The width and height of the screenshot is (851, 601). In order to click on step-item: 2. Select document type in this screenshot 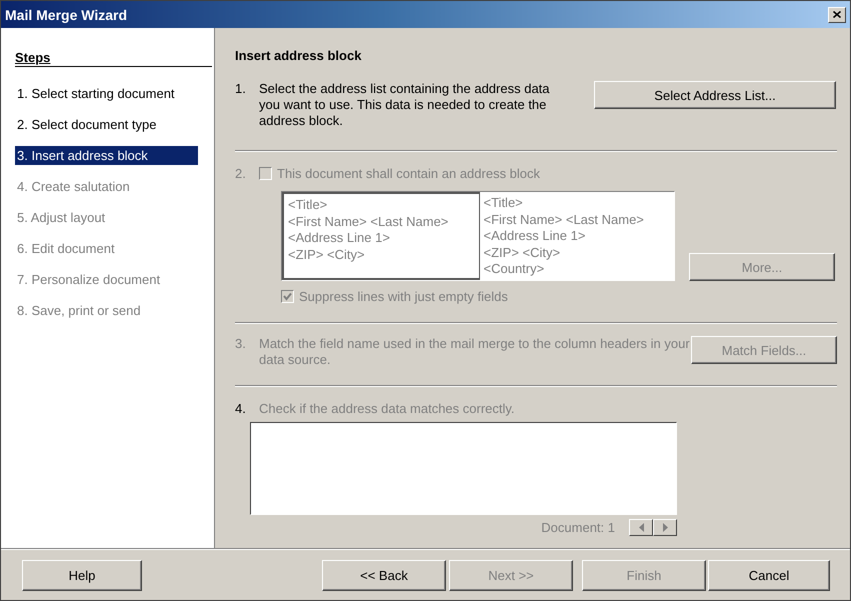, I will do `click(106, 124)`.